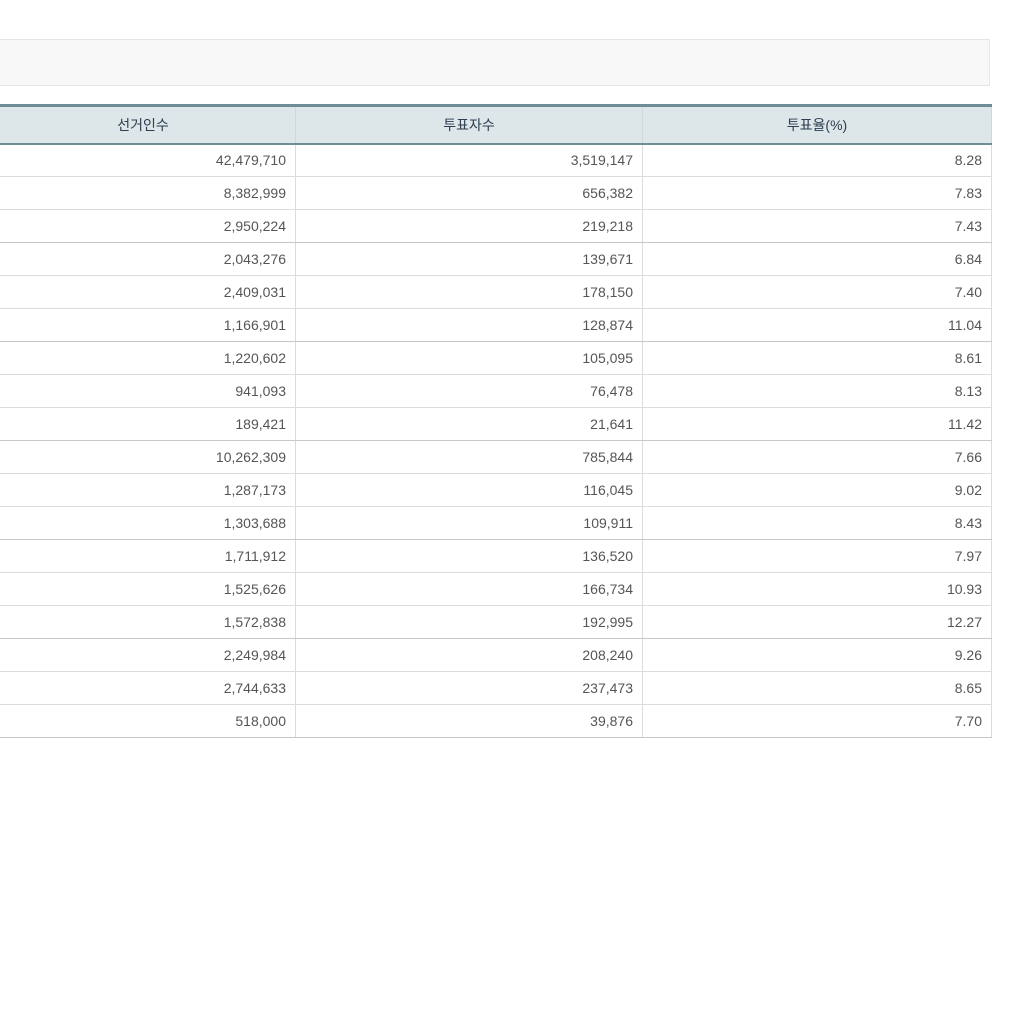  I want to click on header-voters: 투표자수, so click(469, 124).